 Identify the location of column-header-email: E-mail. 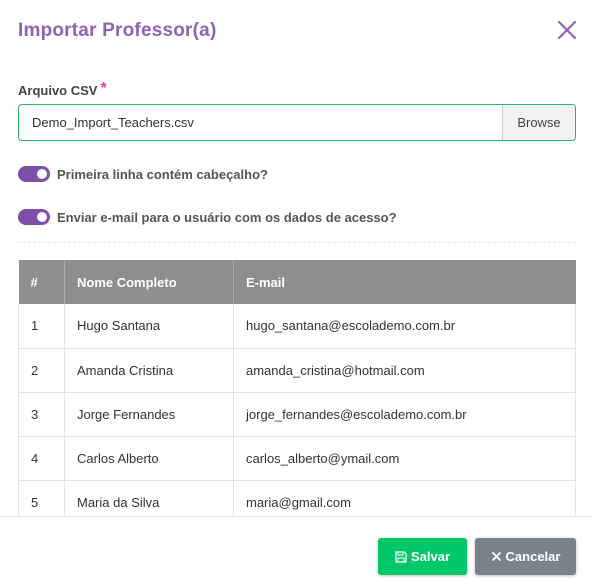
(404, 282).